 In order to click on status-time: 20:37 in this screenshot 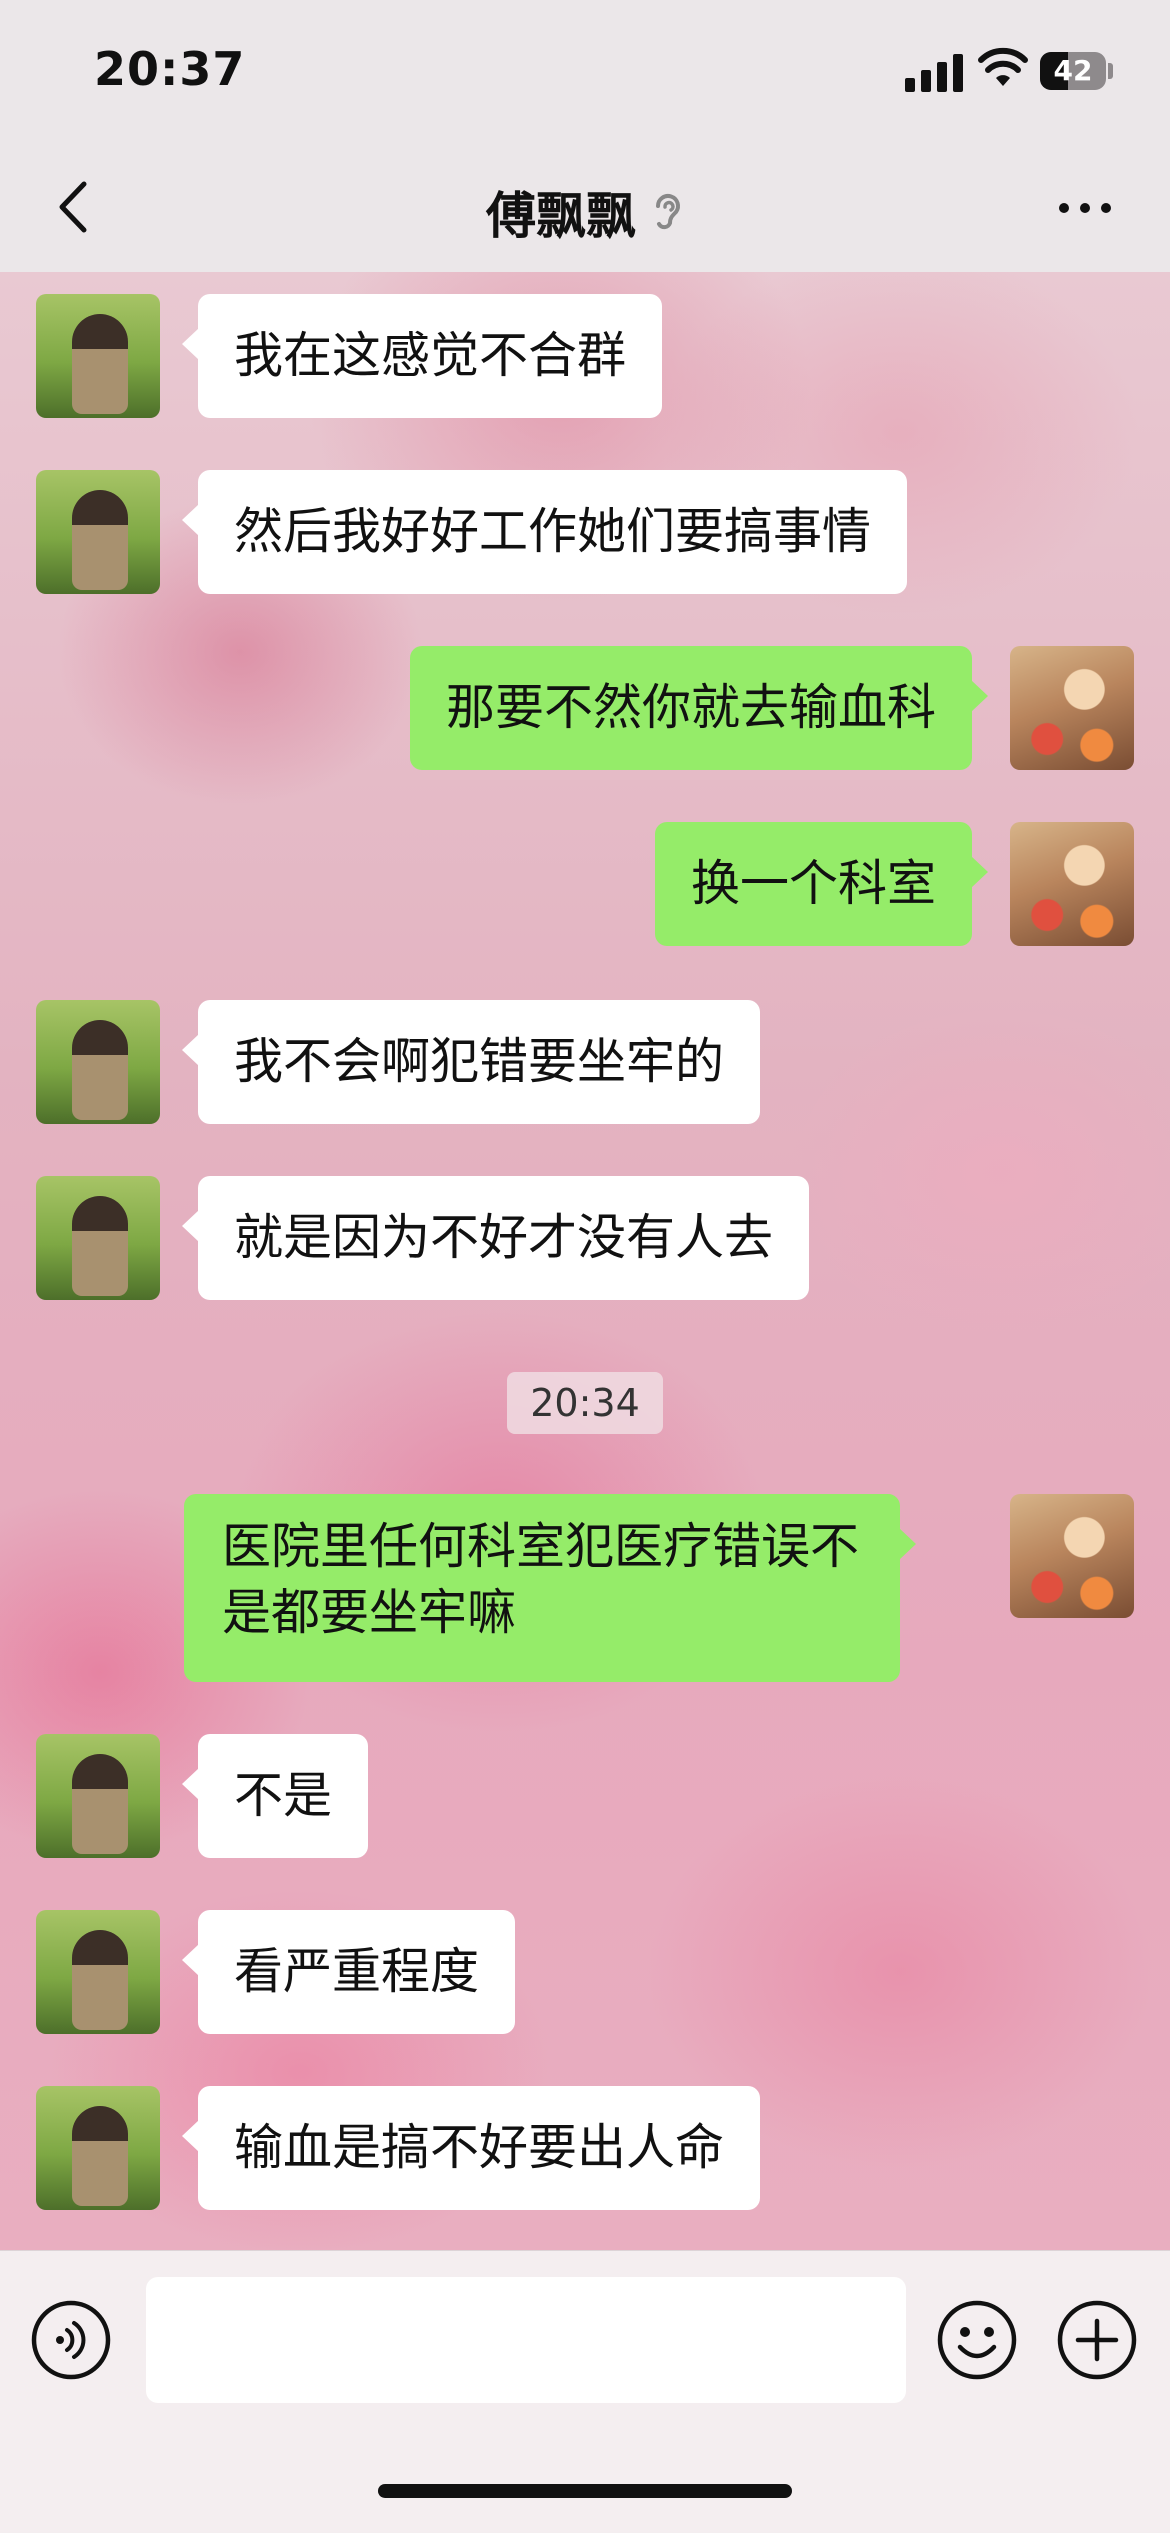, I will do `click(170, 69)`.